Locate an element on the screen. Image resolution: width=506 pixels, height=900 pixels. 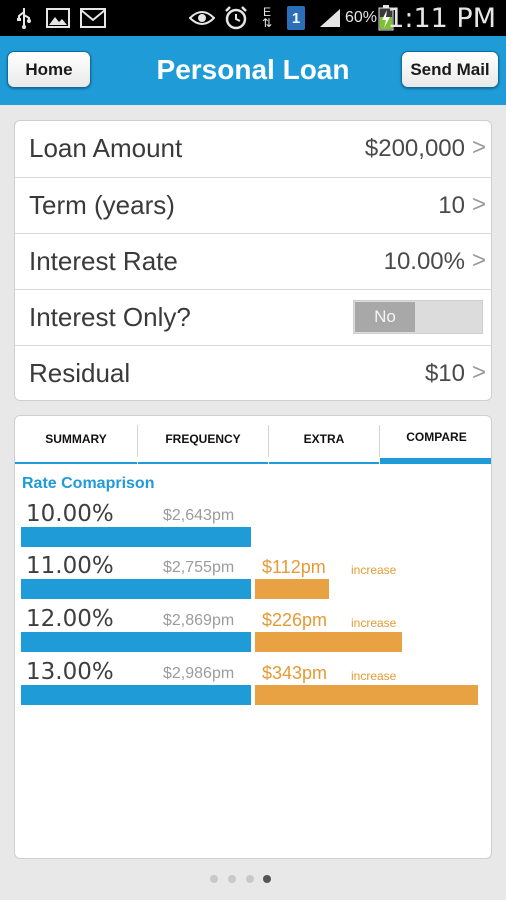
signal-icon is located at coordinates (330, 18).